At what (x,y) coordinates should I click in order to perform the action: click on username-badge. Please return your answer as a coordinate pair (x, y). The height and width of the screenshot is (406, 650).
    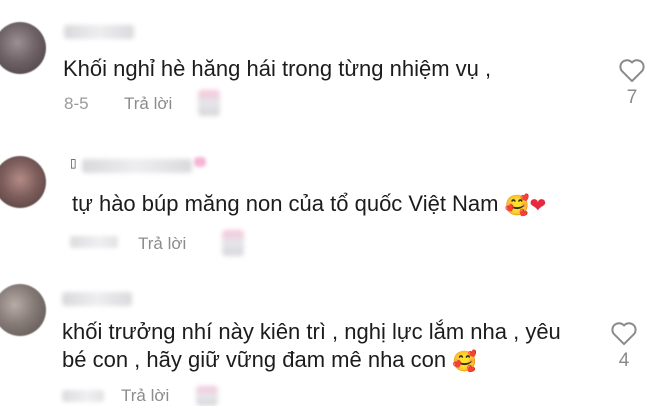
    Looking at the image, I should click on (200, 162).